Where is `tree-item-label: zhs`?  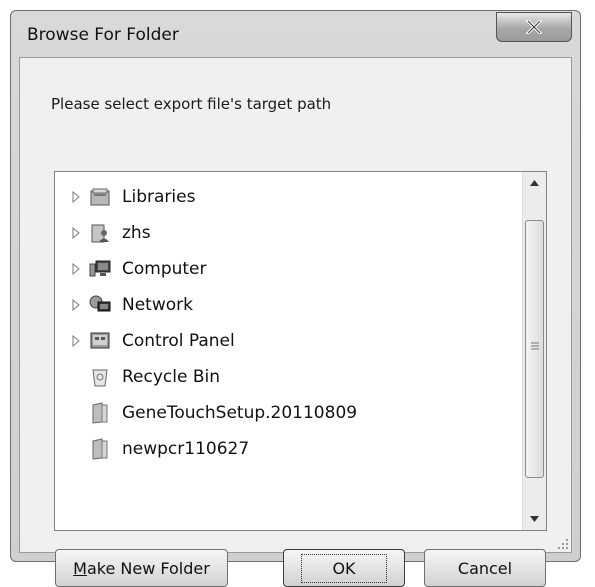 tree-item-label: zhs is located at coordinates (136, 233).